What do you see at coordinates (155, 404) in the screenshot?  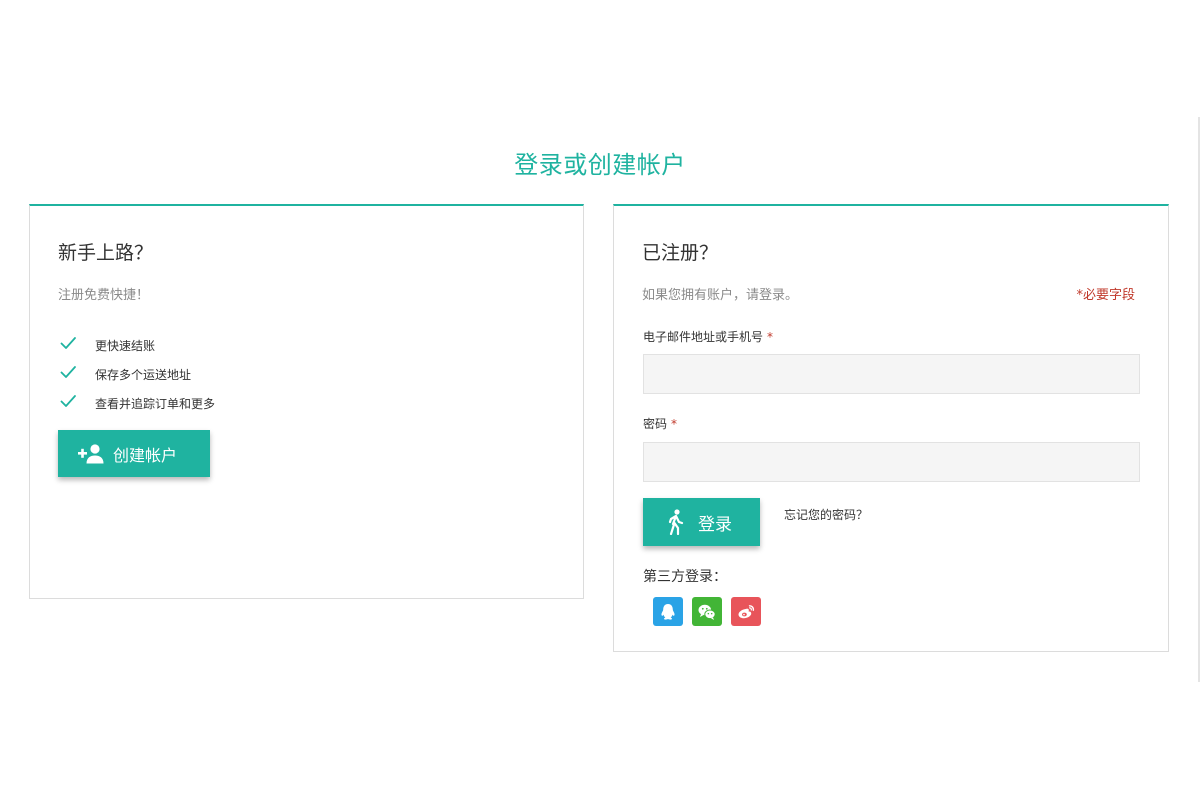 I see `benefit-text: 查看并追踪订单和更多` at bounding box center [155, 404].